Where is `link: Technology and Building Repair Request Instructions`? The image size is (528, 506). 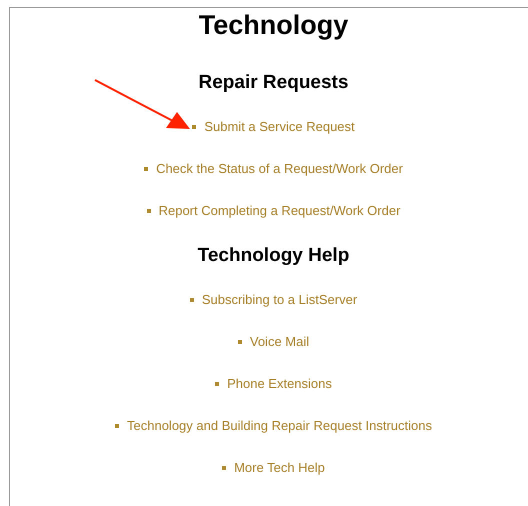
link: Technology and Building Repair Request Instructions is located at coordinates (279, 425).